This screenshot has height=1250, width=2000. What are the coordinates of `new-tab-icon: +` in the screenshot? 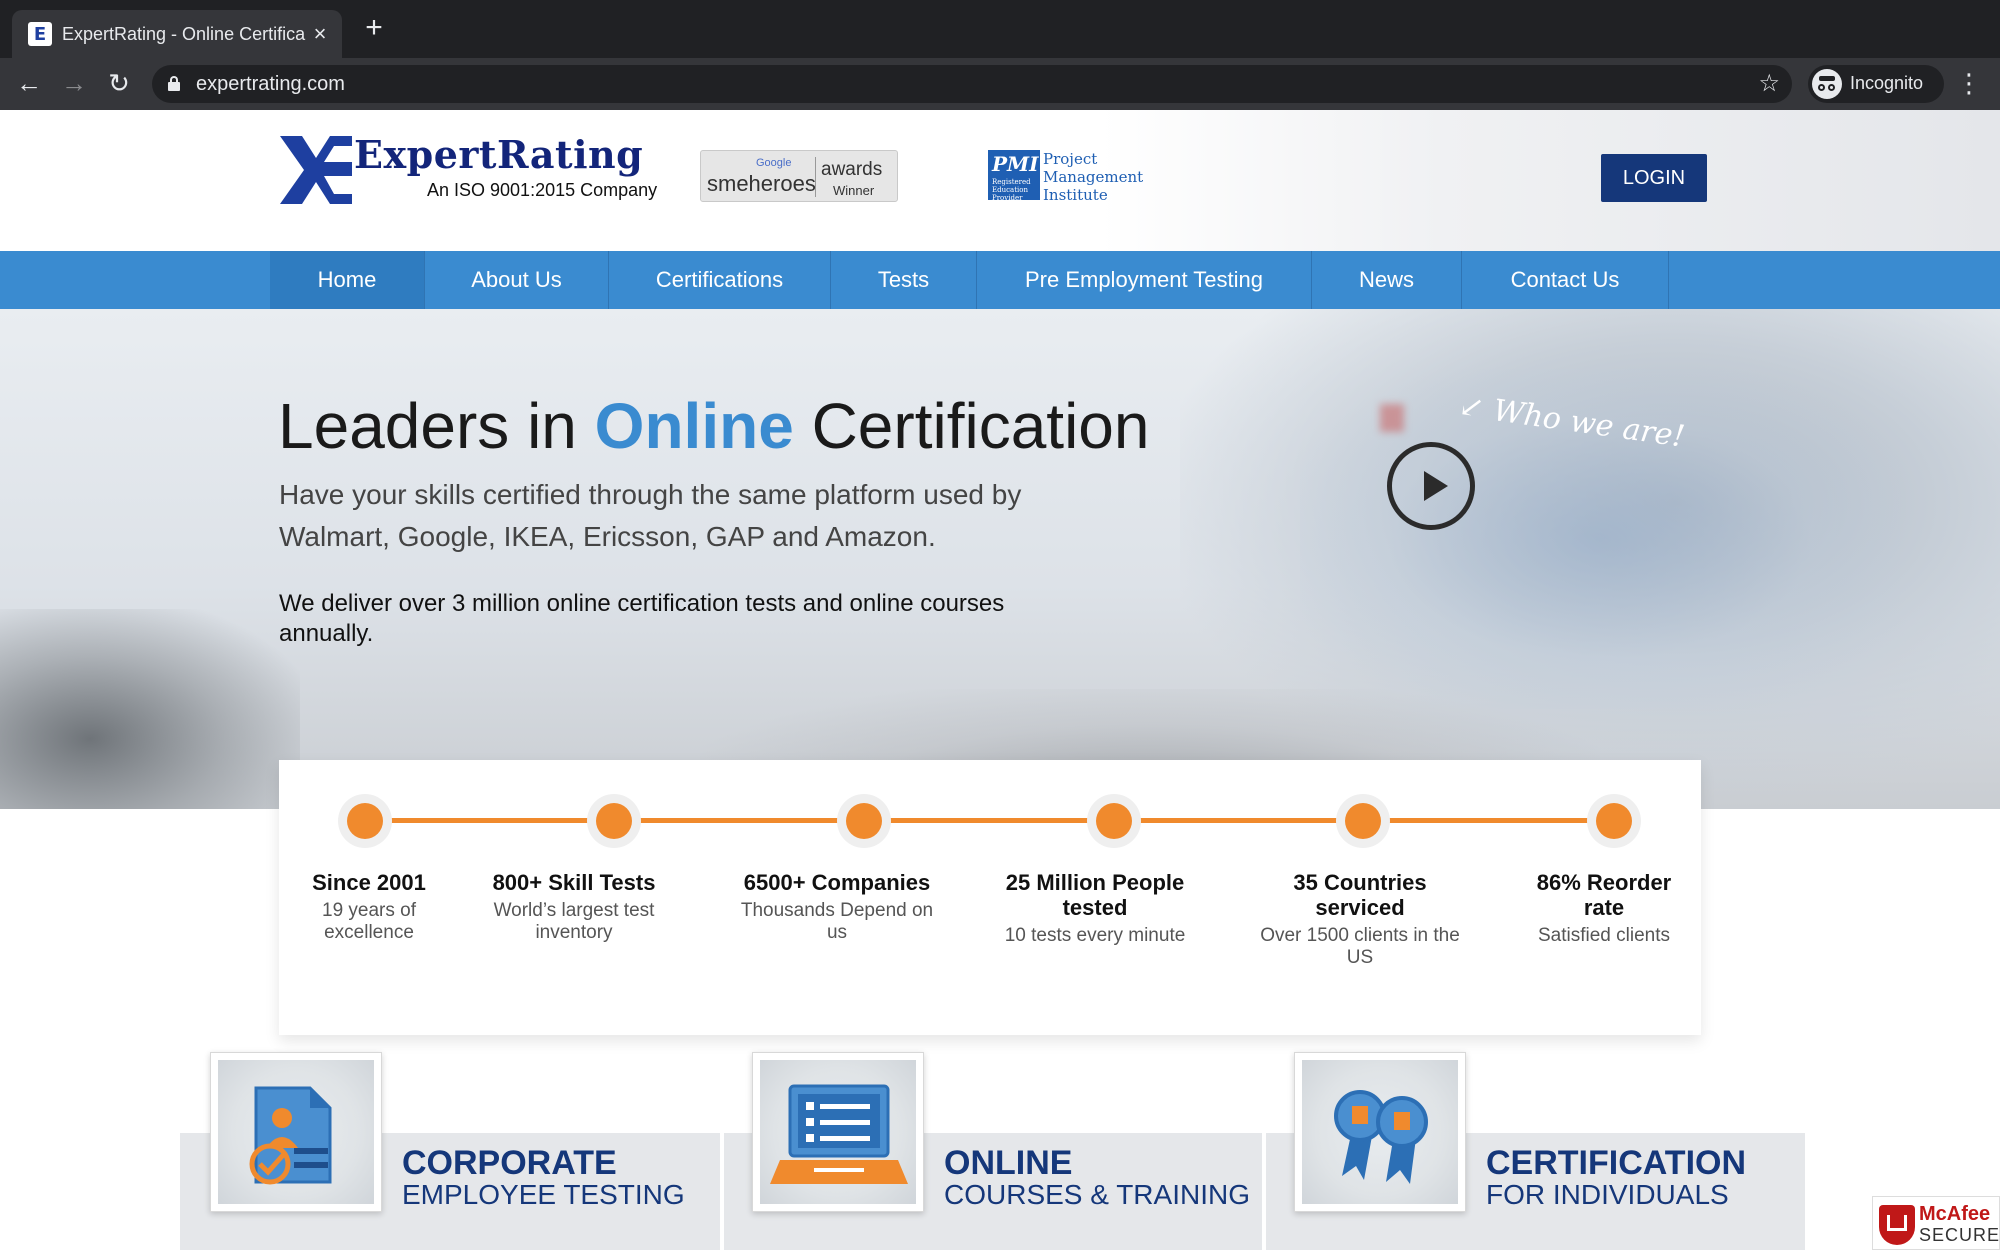 It's located at (374, 28).